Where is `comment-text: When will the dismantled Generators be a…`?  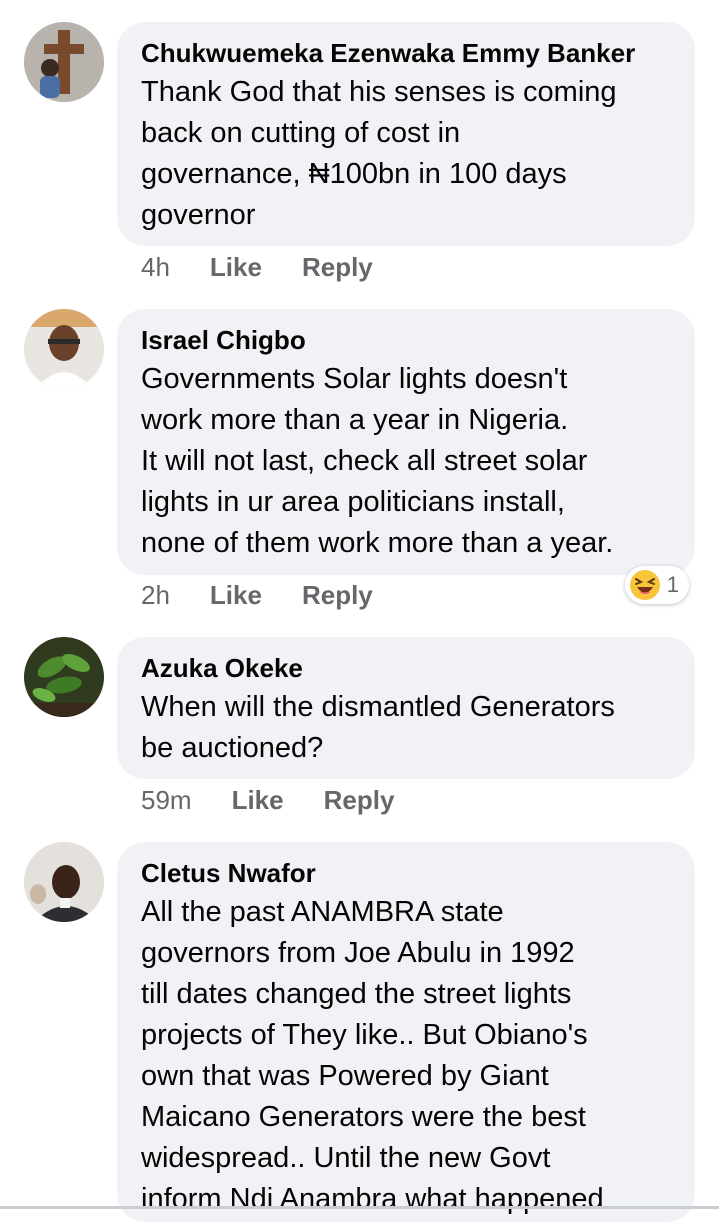
comment-text: When will the dismantled Generators be a… is located at coordinates (378, 727).